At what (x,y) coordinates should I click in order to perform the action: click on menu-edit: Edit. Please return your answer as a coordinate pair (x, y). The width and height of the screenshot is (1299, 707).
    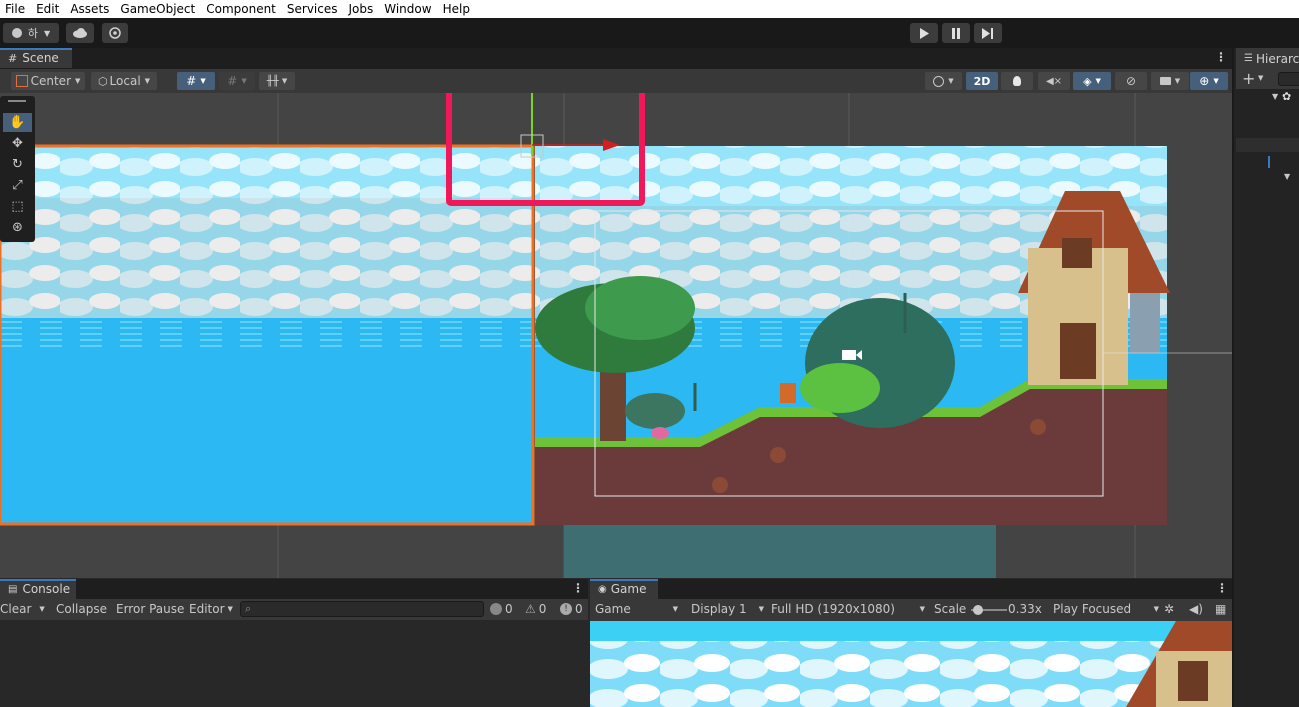
    Looking at the image, I should click on (48, 9).